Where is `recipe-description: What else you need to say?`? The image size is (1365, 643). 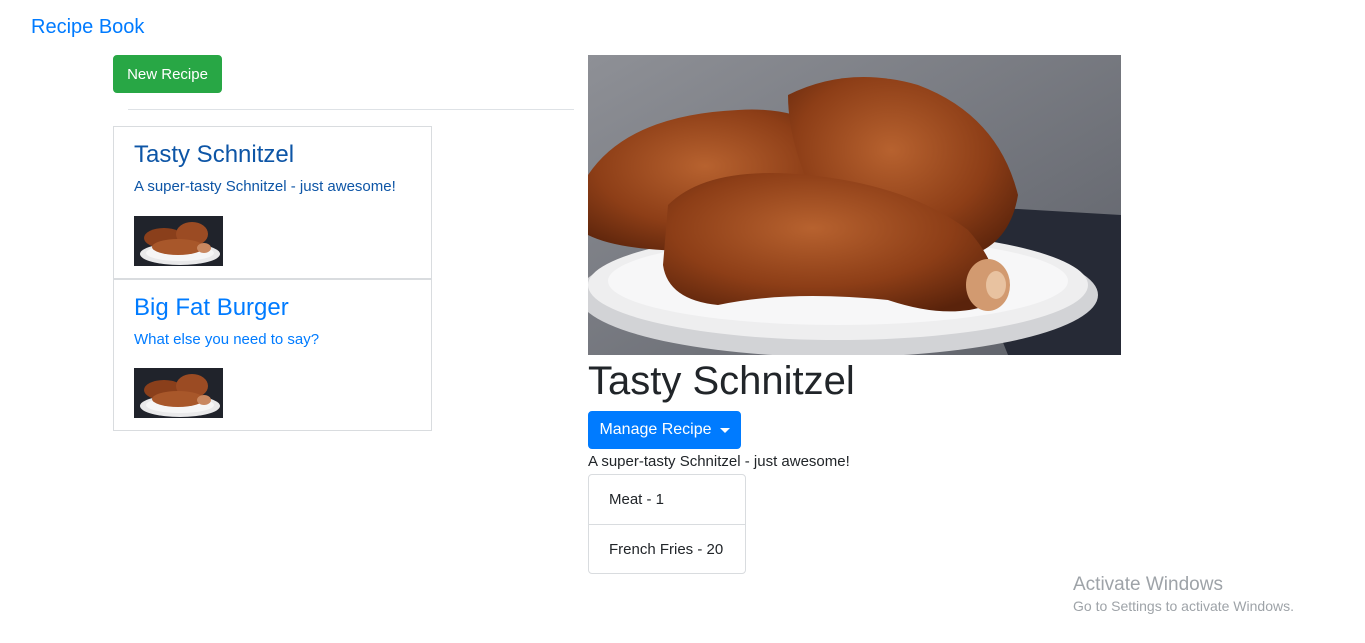 recipe-description: What else you need to say? is located at coordinates (227, 339).